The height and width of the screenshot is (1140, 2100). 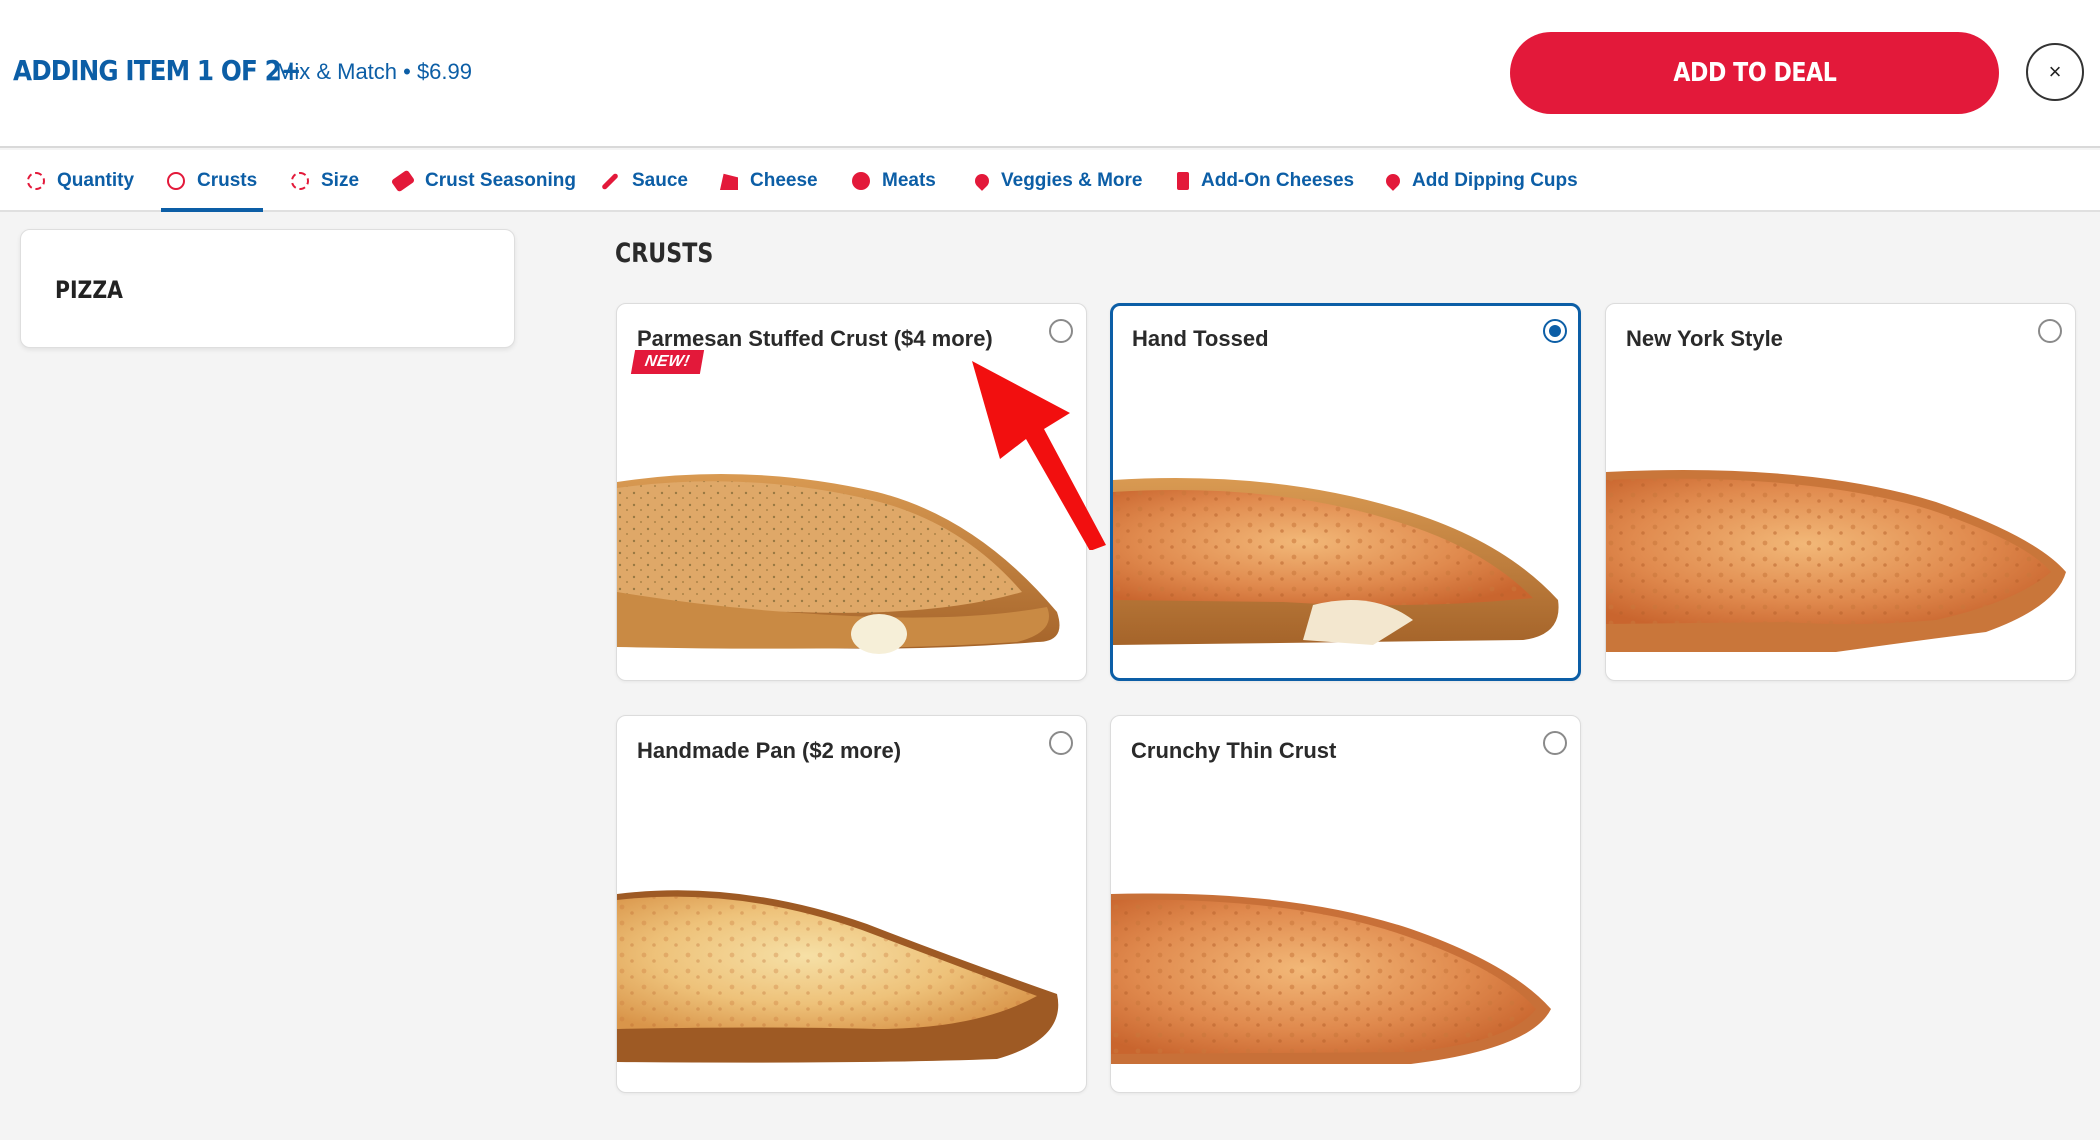 What do you see at coordinates (1072, 180) in the screenshot?
I see `tab-label: Veggies & More` at bounding box center [1072, 180].